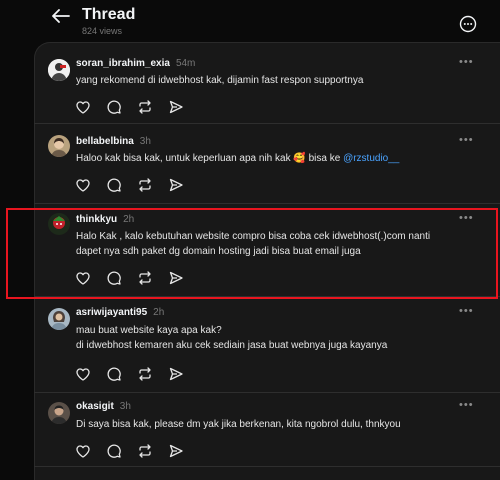  Describe the element at coordinates (123, 63) in the screenshot. I see `username-text: soran_ibrahim_exia` at that location.